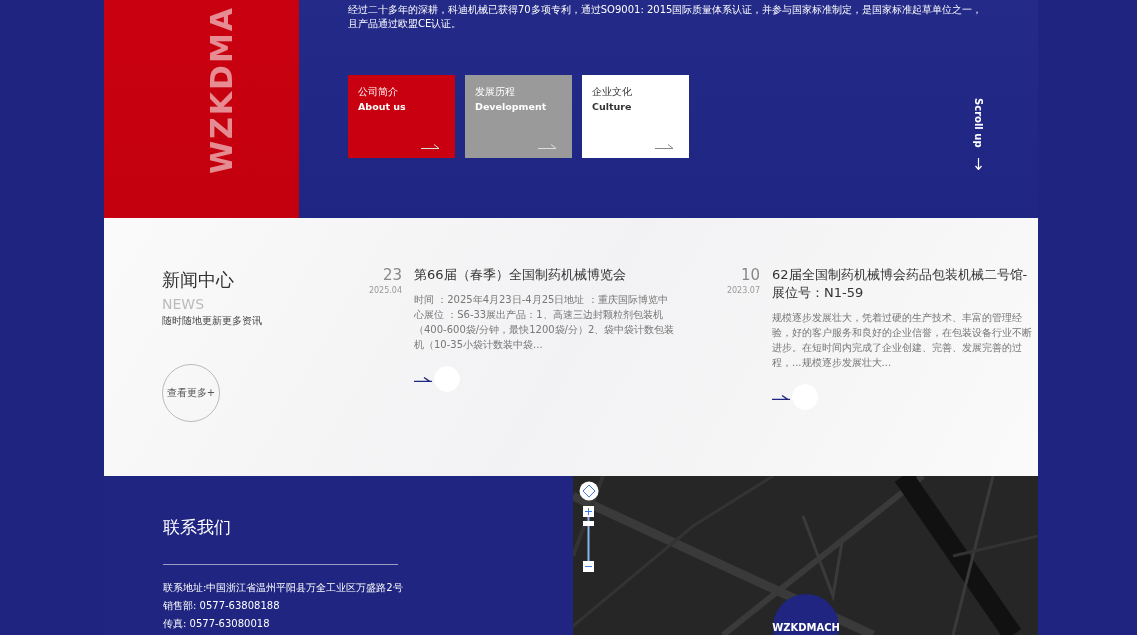 The height and width of the screenshot is (635, 1137). I want to click on news-day: 23, so click(382, 275).